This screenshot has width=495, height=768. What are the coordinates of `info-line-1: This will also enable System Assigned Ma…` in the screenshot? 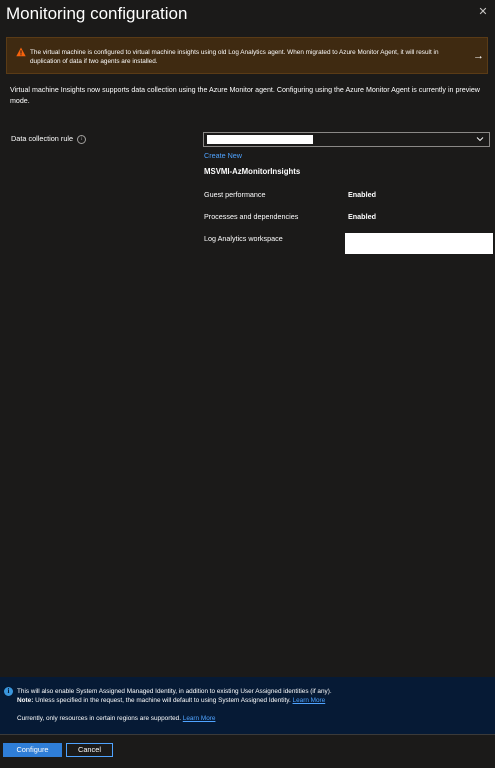 It's located at (174, 691).